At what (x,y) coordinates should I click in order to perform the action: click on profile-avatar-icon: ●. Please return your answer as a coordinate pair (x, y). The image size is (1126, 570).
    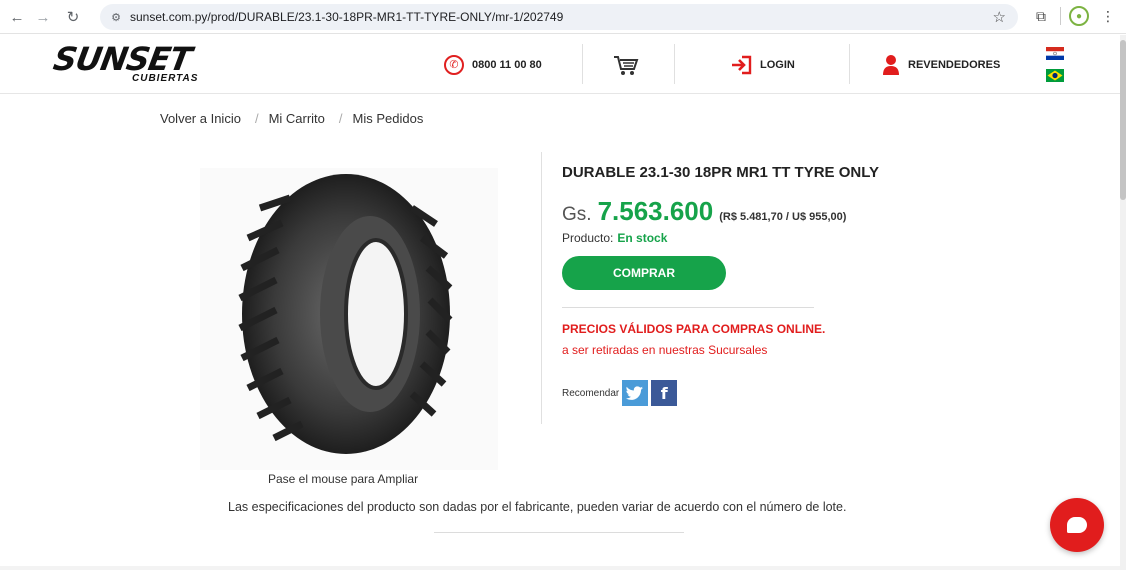
    Looking at the image, I should click on (1079, 16).